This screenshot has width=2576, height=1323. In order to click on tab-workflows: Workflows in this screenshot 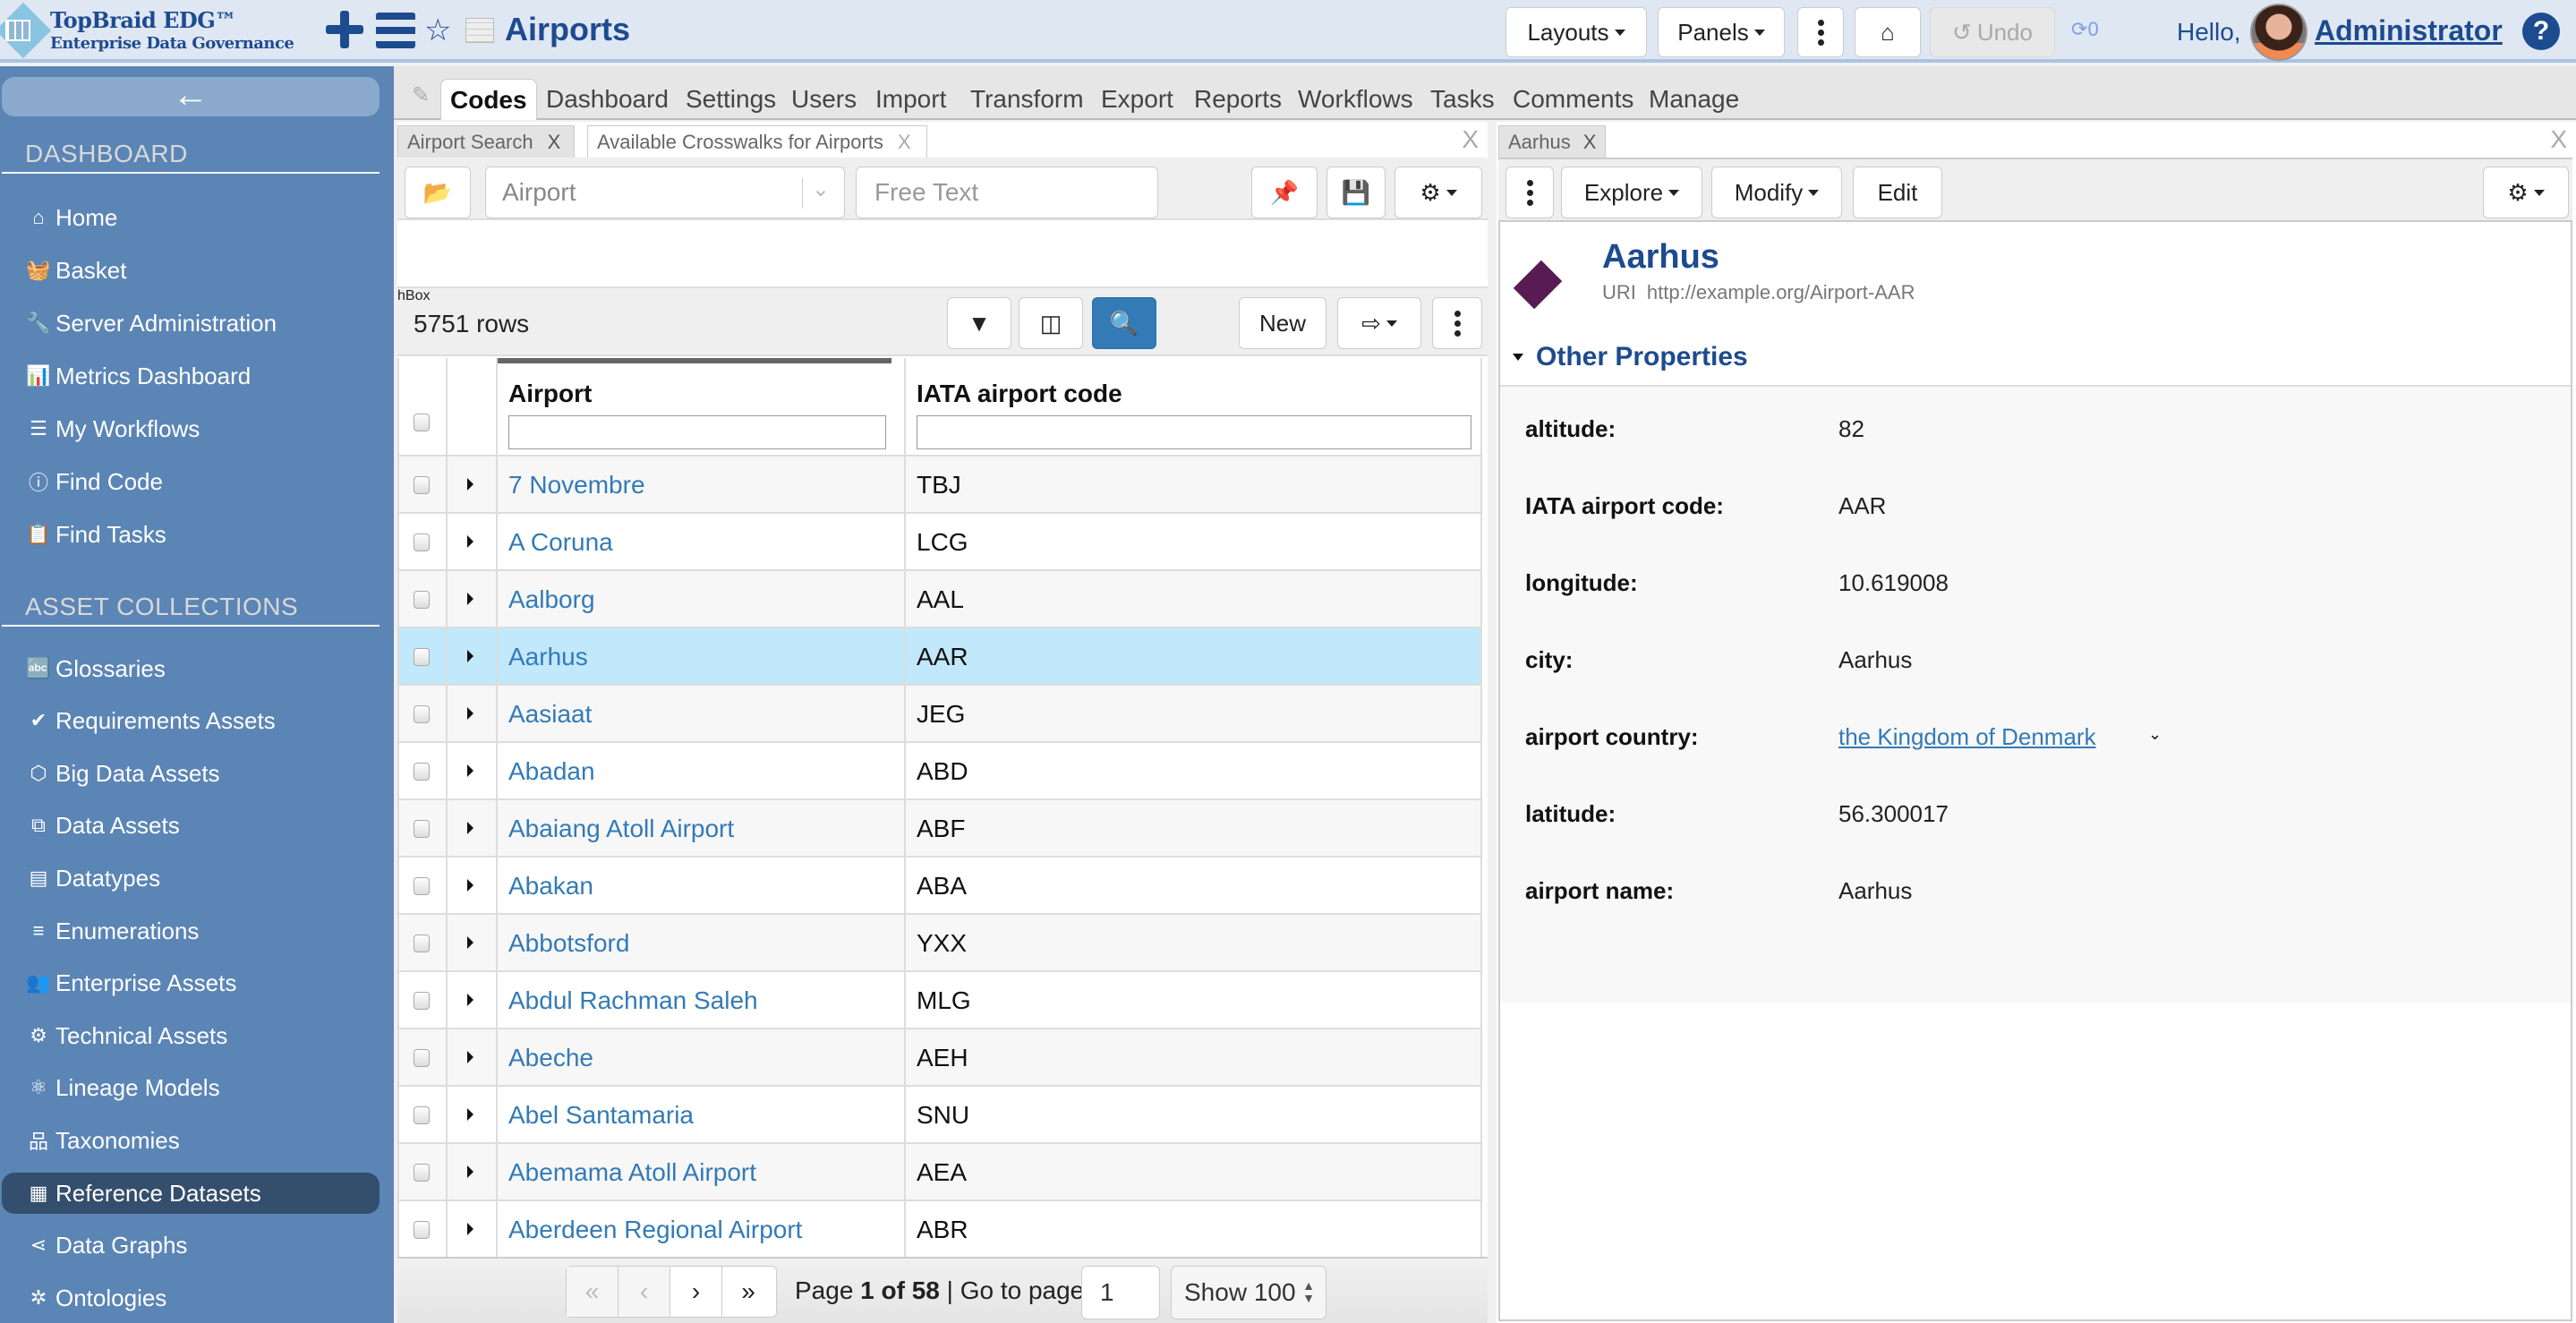, I will do `click(1355, 99)`.